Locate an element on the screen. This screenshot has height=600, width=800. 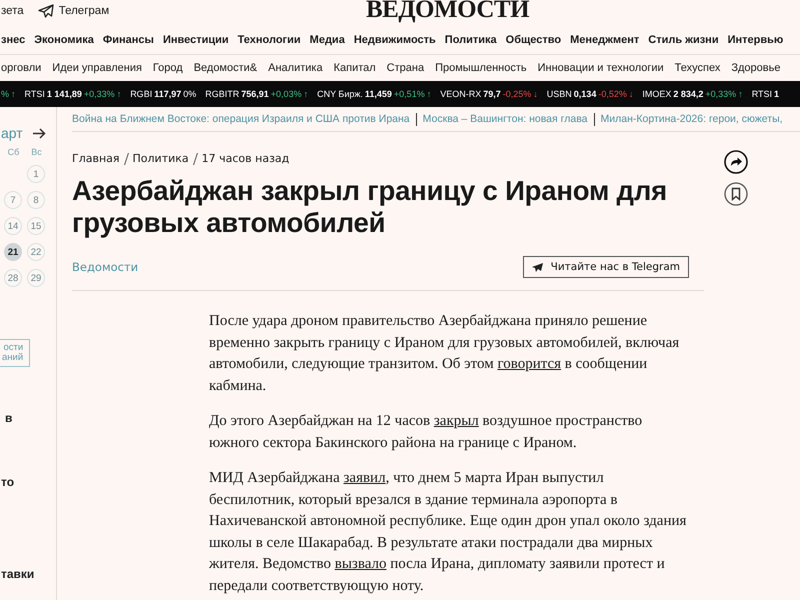
article-paragraph: После удара дроном правительство Азербайджана приняло решение временно закрыть границу с Ираном для грузовых автомобилей, включая автомобили, следующие транзитом. Об этом говорится в сообщении кабмина. is located at coordinates (444, 354).